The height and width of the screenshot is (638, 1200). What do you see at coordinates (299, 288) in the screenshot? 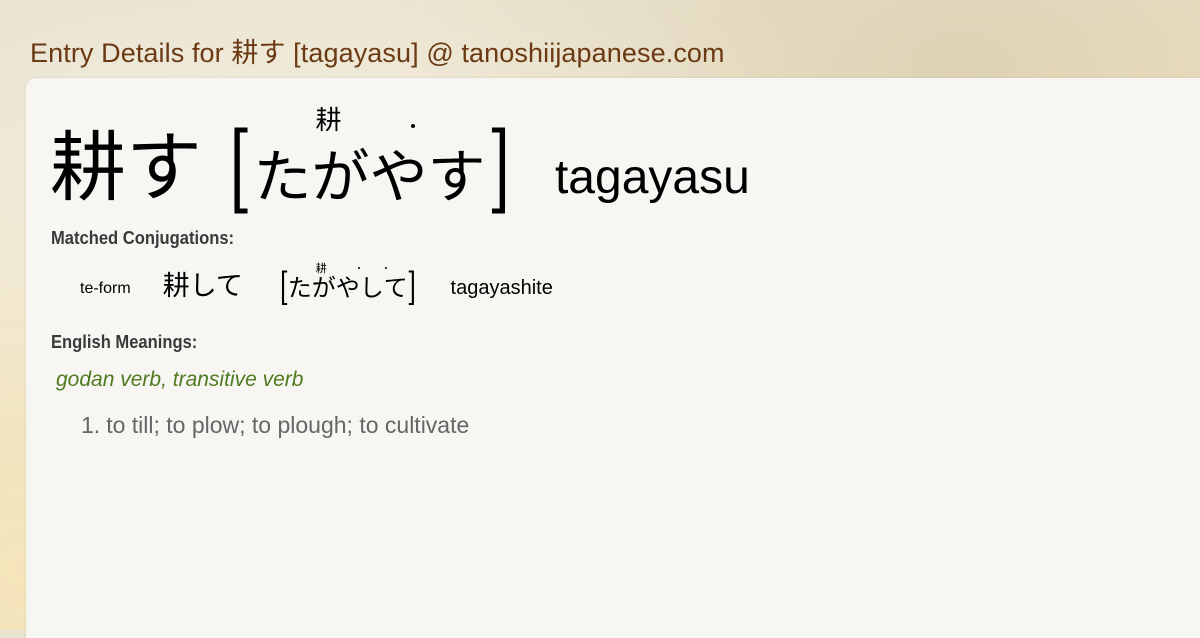
I see `conjugation-reading-char: た` at bounding box center [299, 288].